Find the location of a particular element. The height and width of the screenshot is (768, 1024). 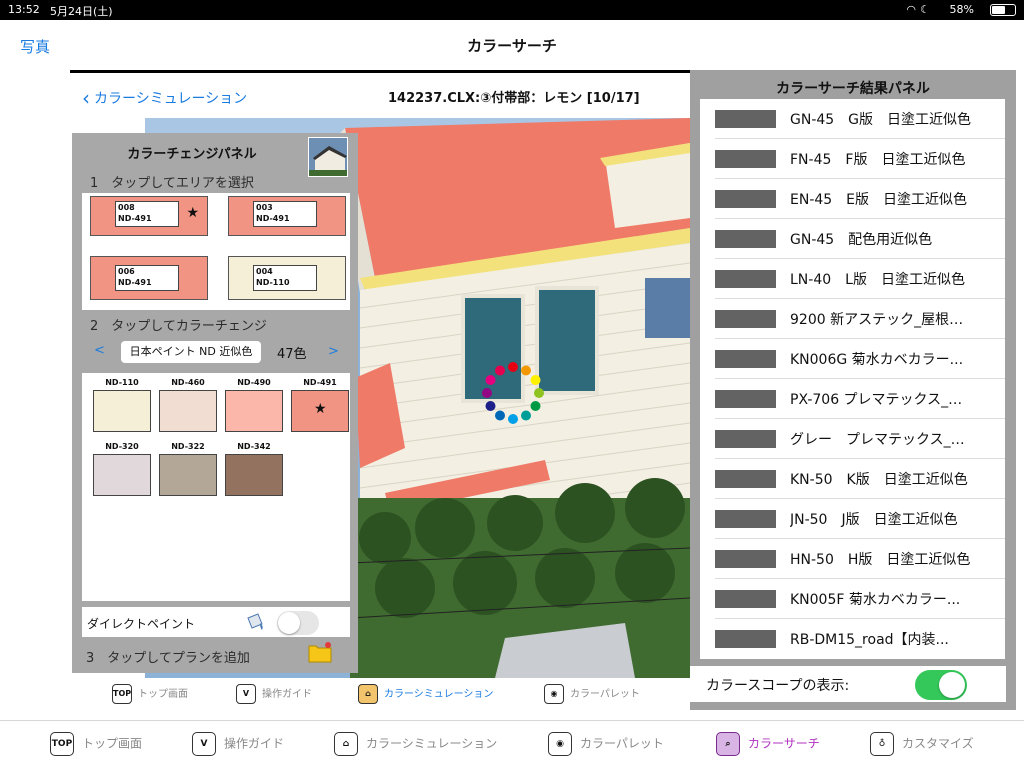

area-swatch: 004 ND-110 is located at coordinates (287, 278).